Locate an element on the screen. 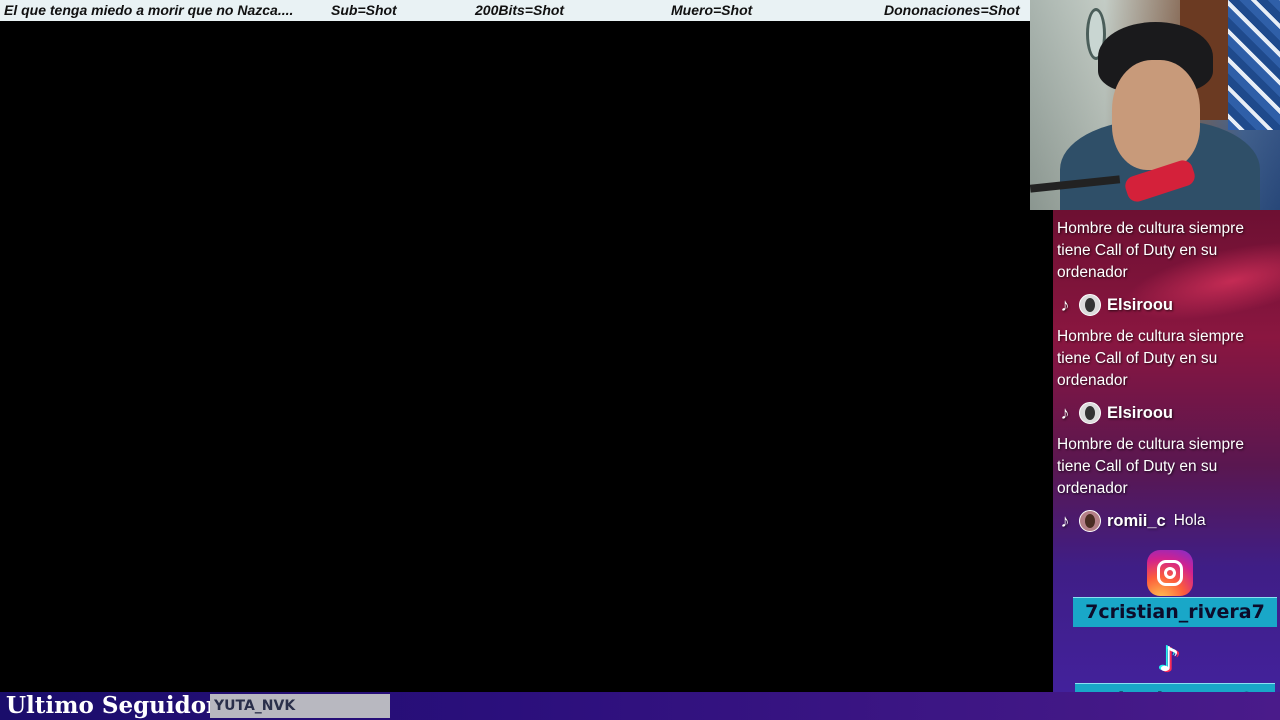 The image size is (1280, 720). ticker-item-donations: Dononaciones=Shot is located at coordinates (952, 10).